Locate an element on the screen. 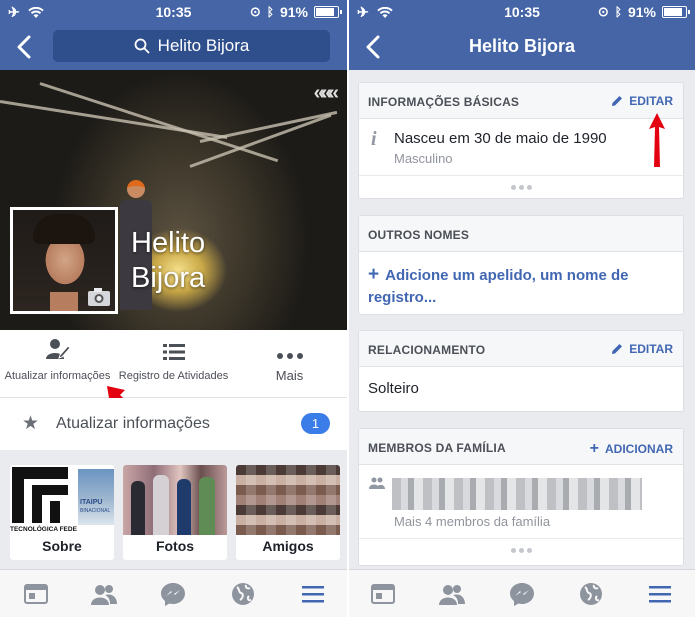 Image resolution: width=695 pixels, height=617 pixels. relationship-title: RELACIONAMENTO is located at coordinates (427, 350).